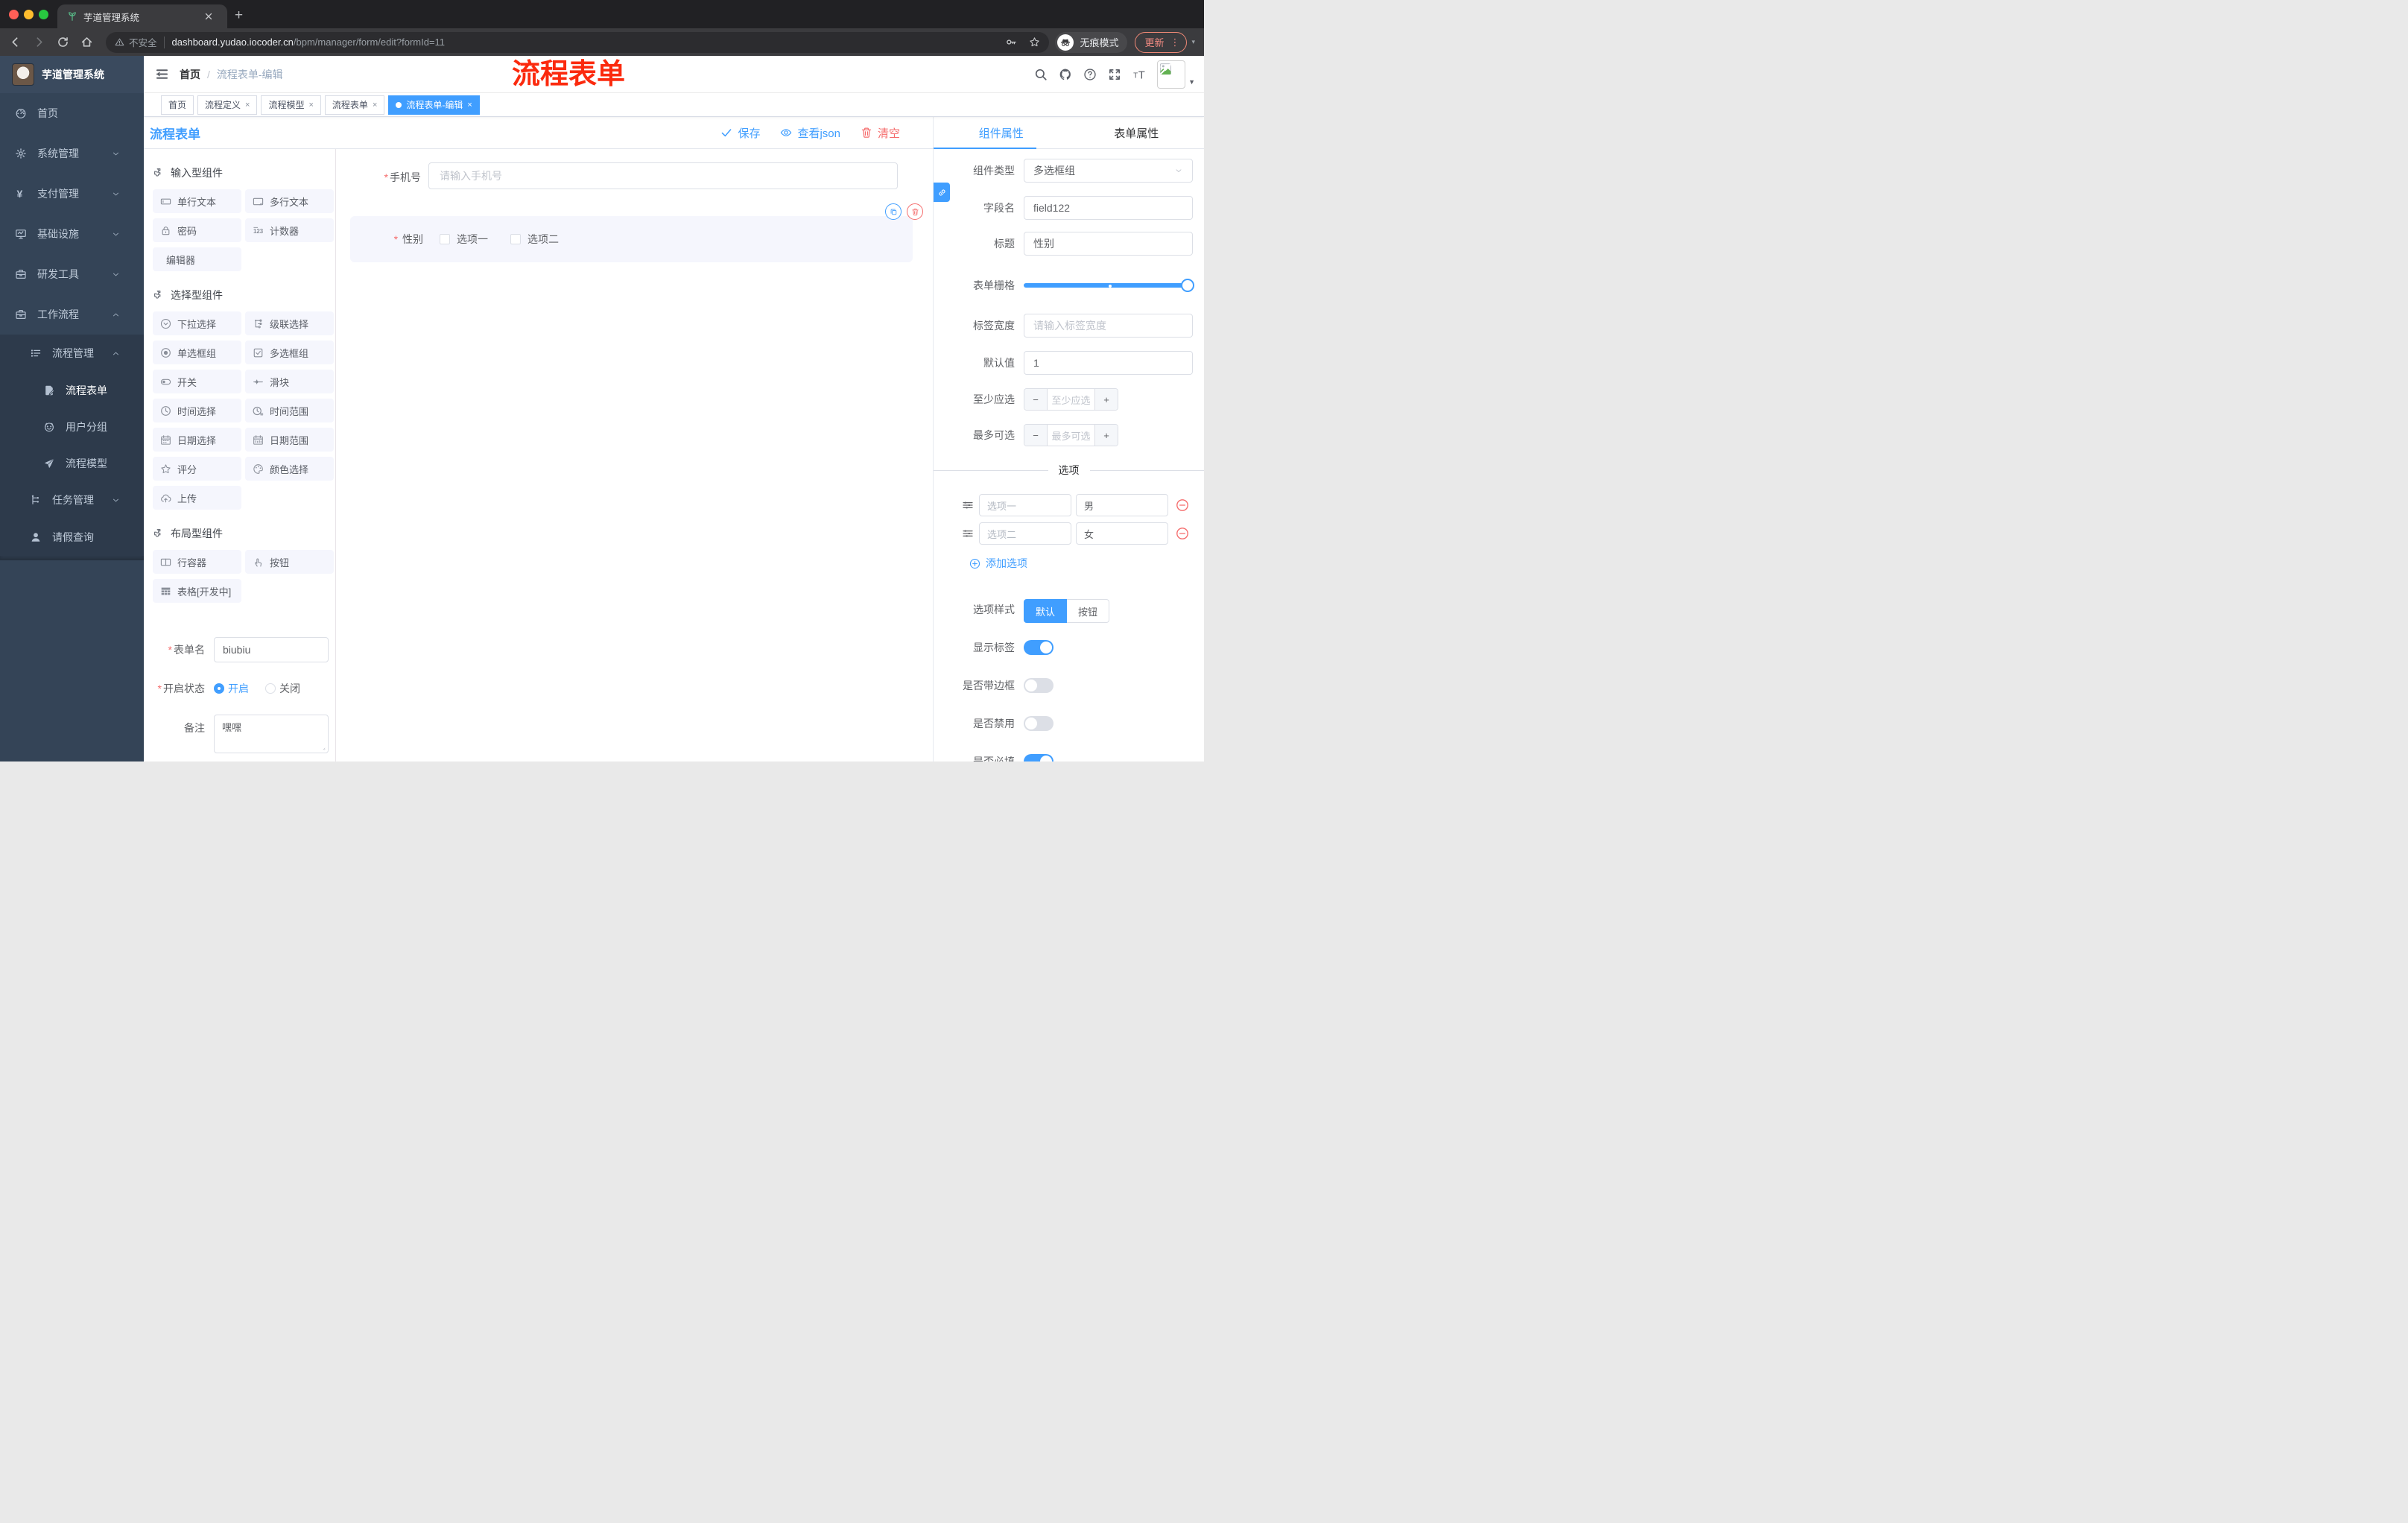  I want to click on back-icon, so click(15, 42).